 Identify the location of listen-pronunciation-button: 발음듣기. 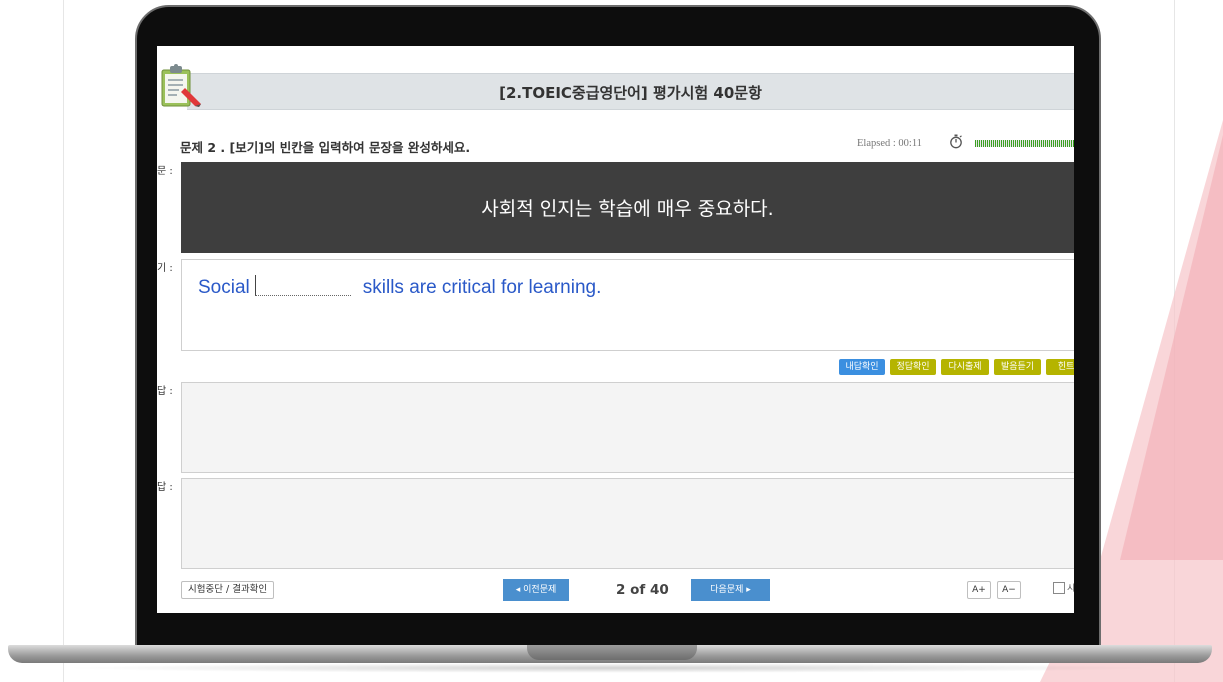
(1017, 367).